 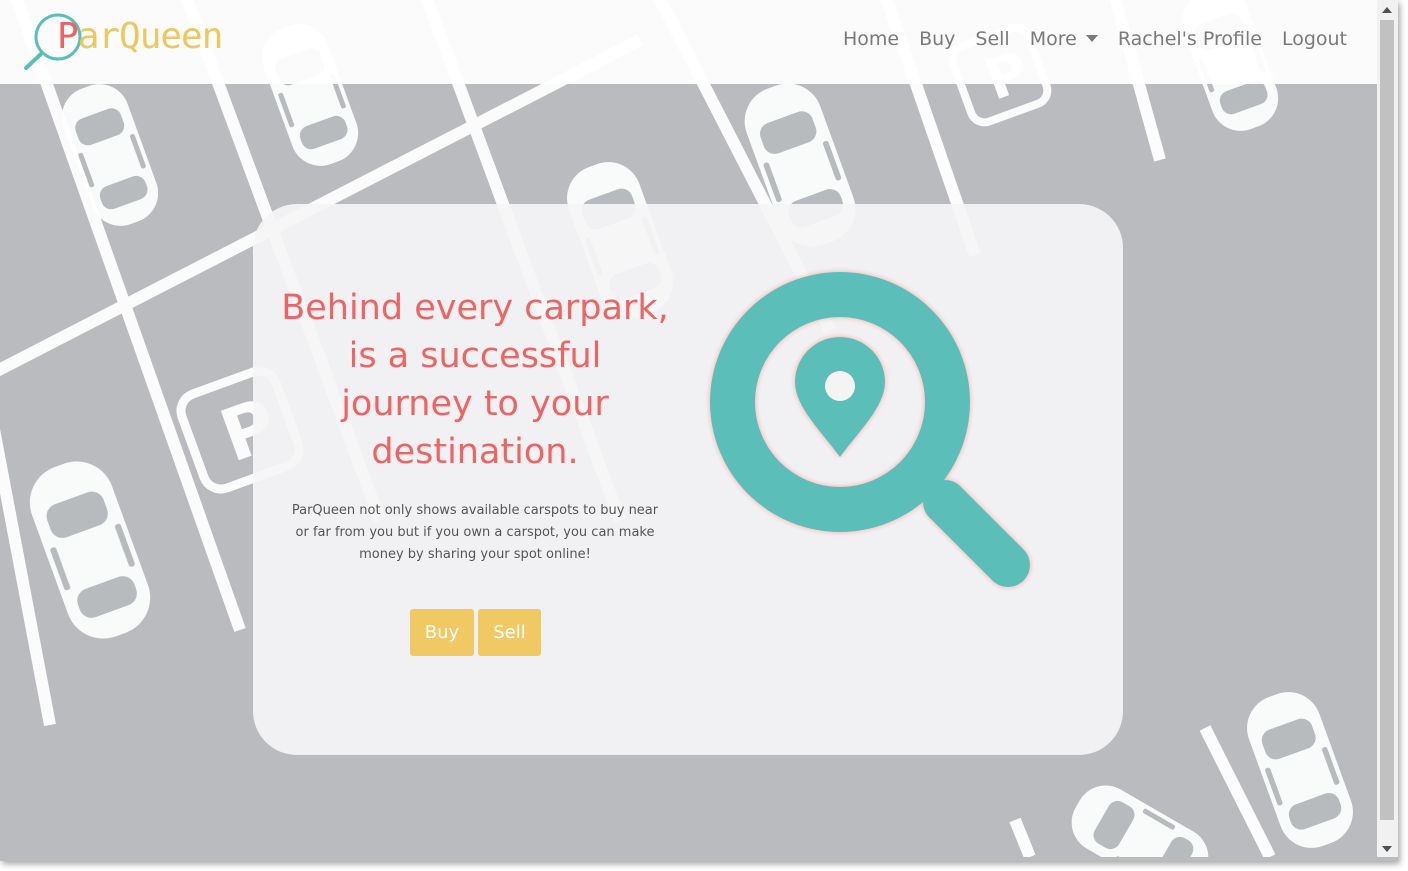 What do you see at coordinates (150, 36) in the screenshot?
I see `brand-name-rest: arQueen` at bounding box center [150, 36].